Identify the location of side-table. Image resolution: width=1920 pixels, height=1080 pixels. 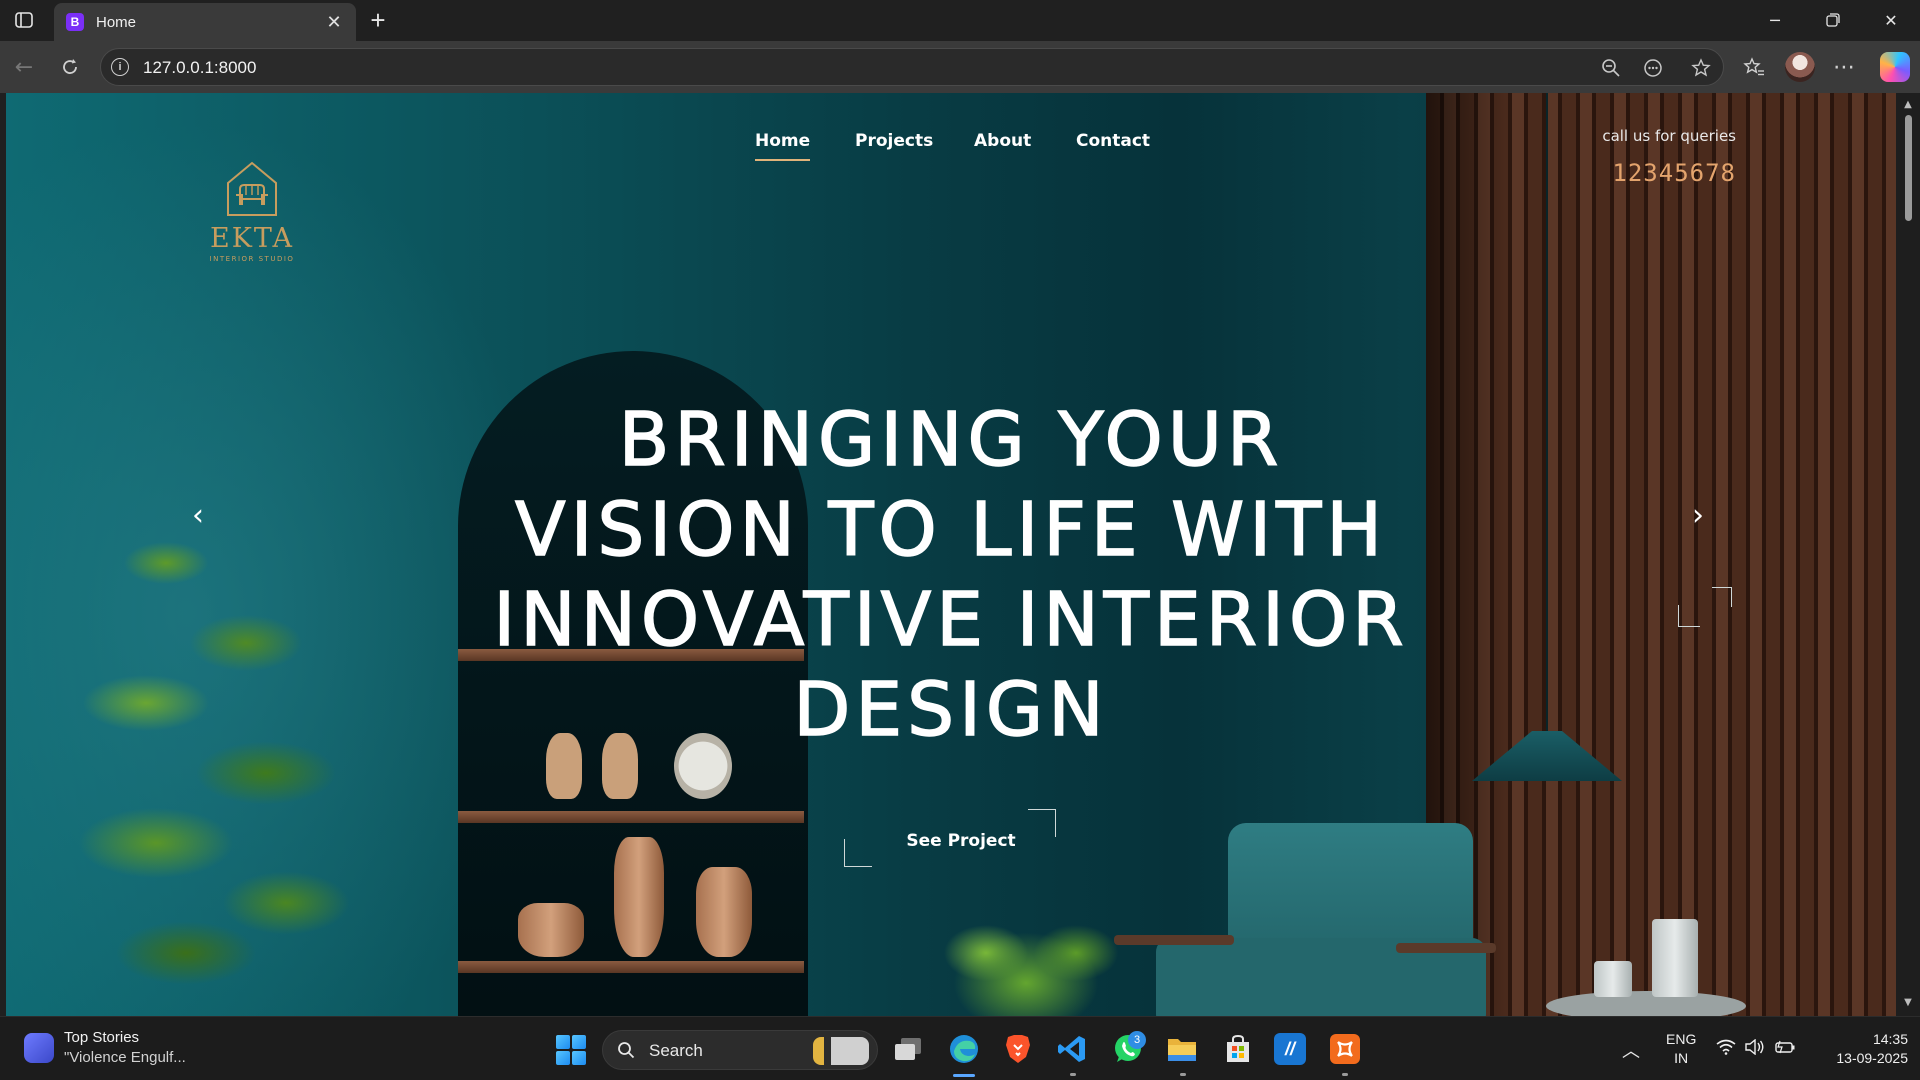
(1646, 1003).